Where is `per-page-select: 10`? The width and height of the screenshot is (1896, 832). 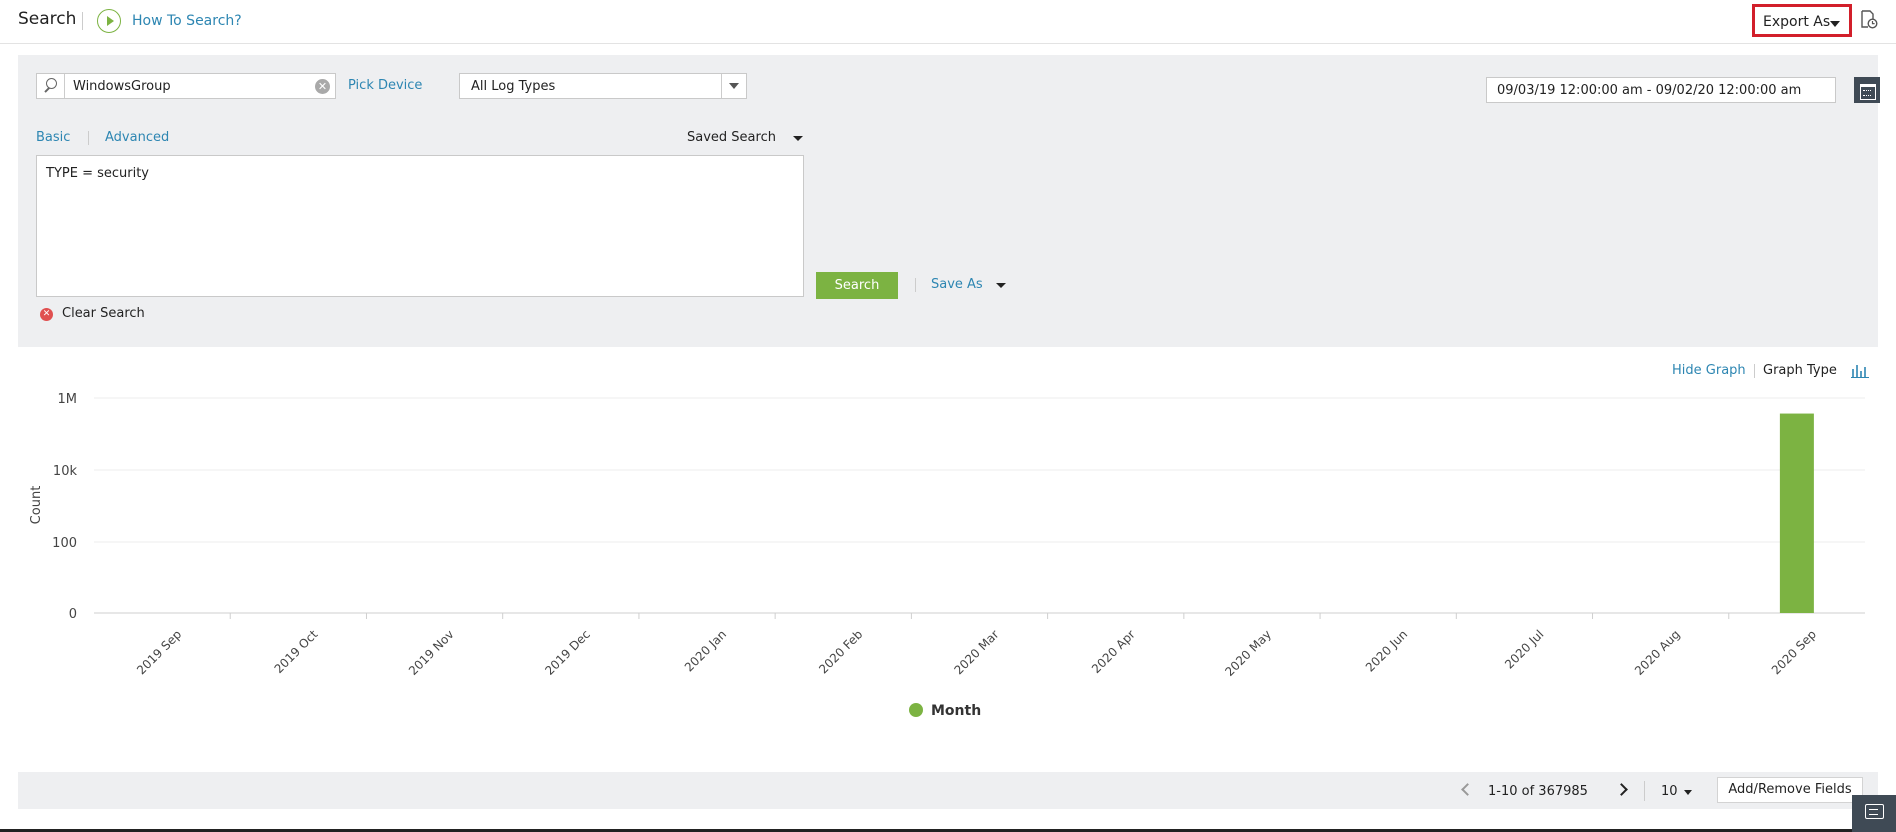
per-page-select: 10 is located at coordinates (1676, 791).